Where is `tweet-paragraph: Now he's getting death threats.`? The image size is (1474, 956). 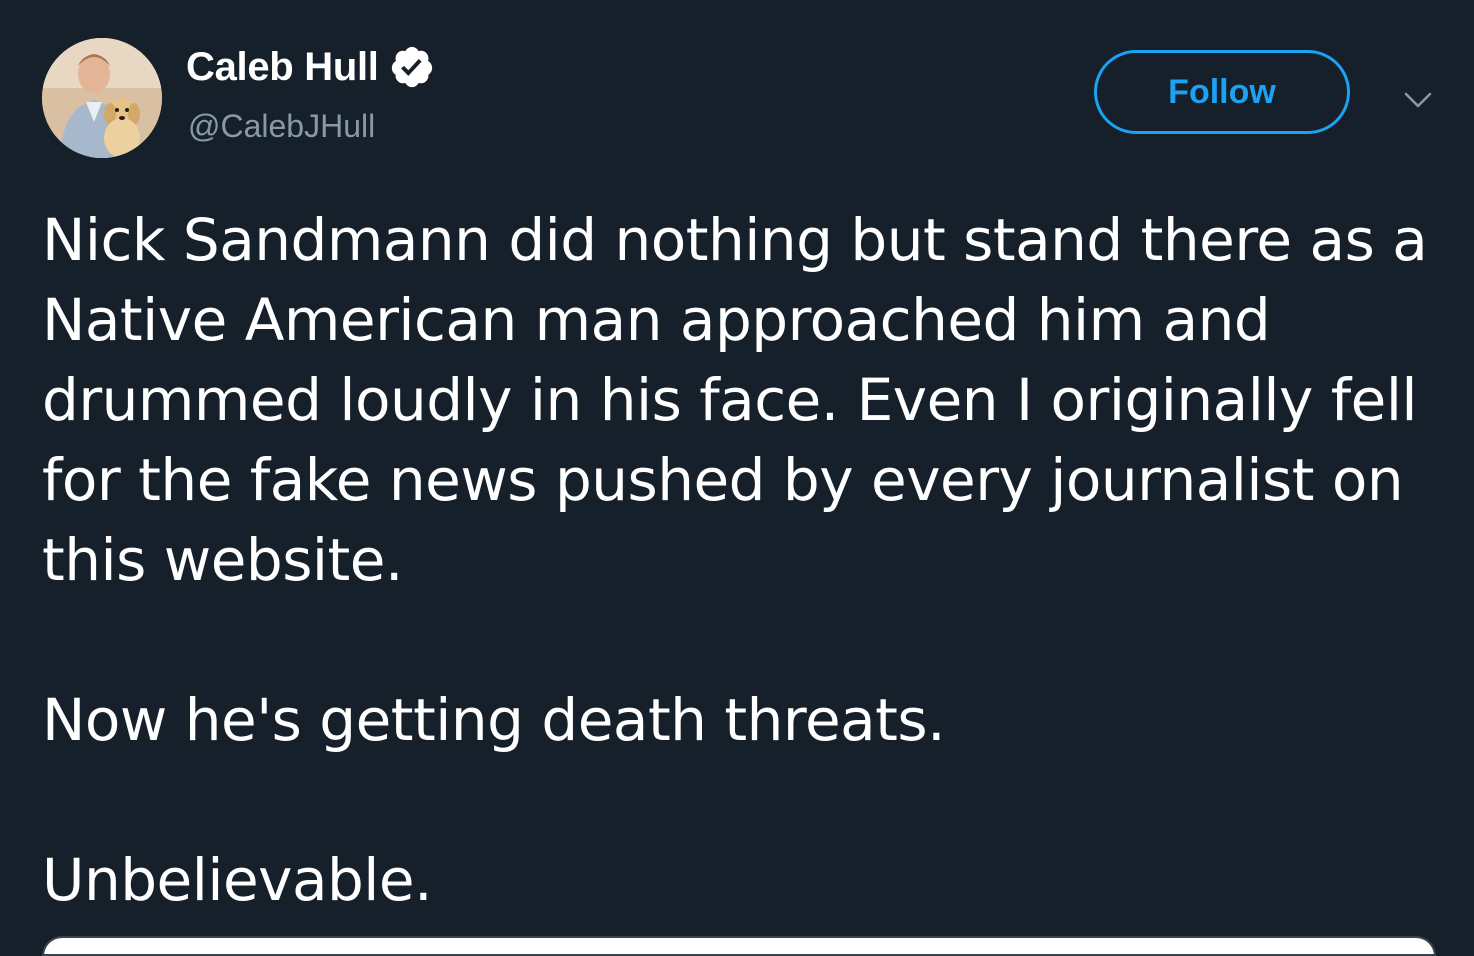
tweet-paragraph: Now he's getting death threats. is located at coordinates (494, 720).